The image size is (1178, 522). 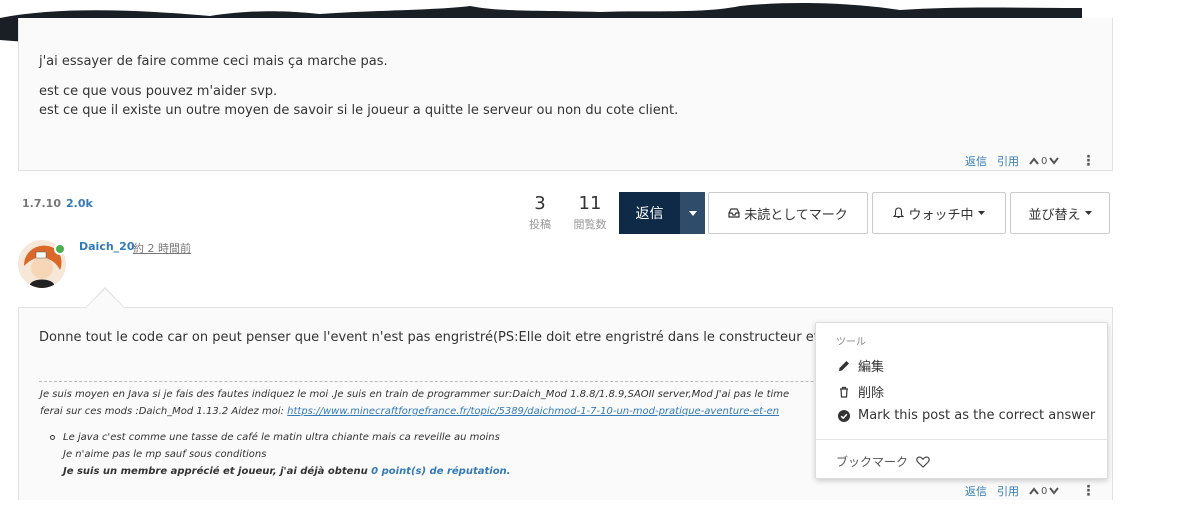 What do you see at coordinates (734, 213) in the screenshot?
I see `inbox-icon` at bounding box center [734, 213].